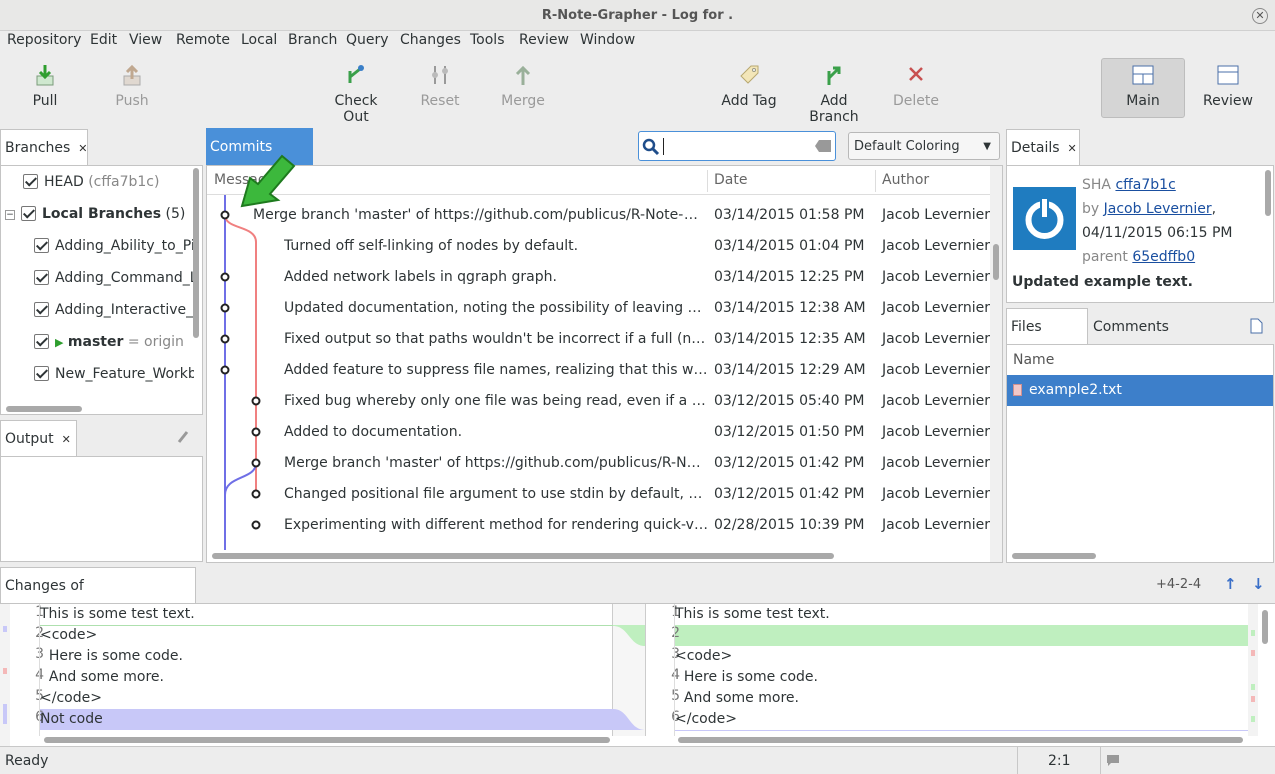 The image size is (1275, 774). What do you see at coordinates (64, 182) in the screenshot?
I see `head-label: HEAD` at bounding box center [64, 182].